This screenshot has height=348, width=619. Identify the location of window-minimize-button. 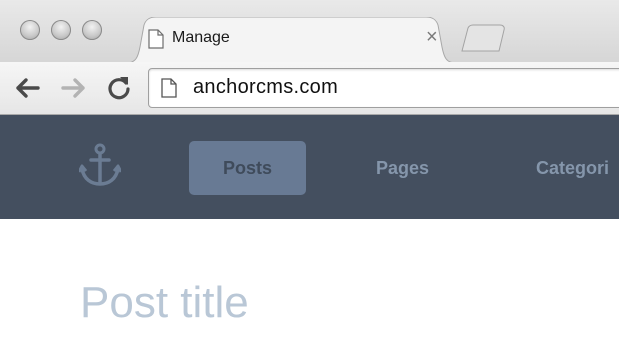
(61, 30).